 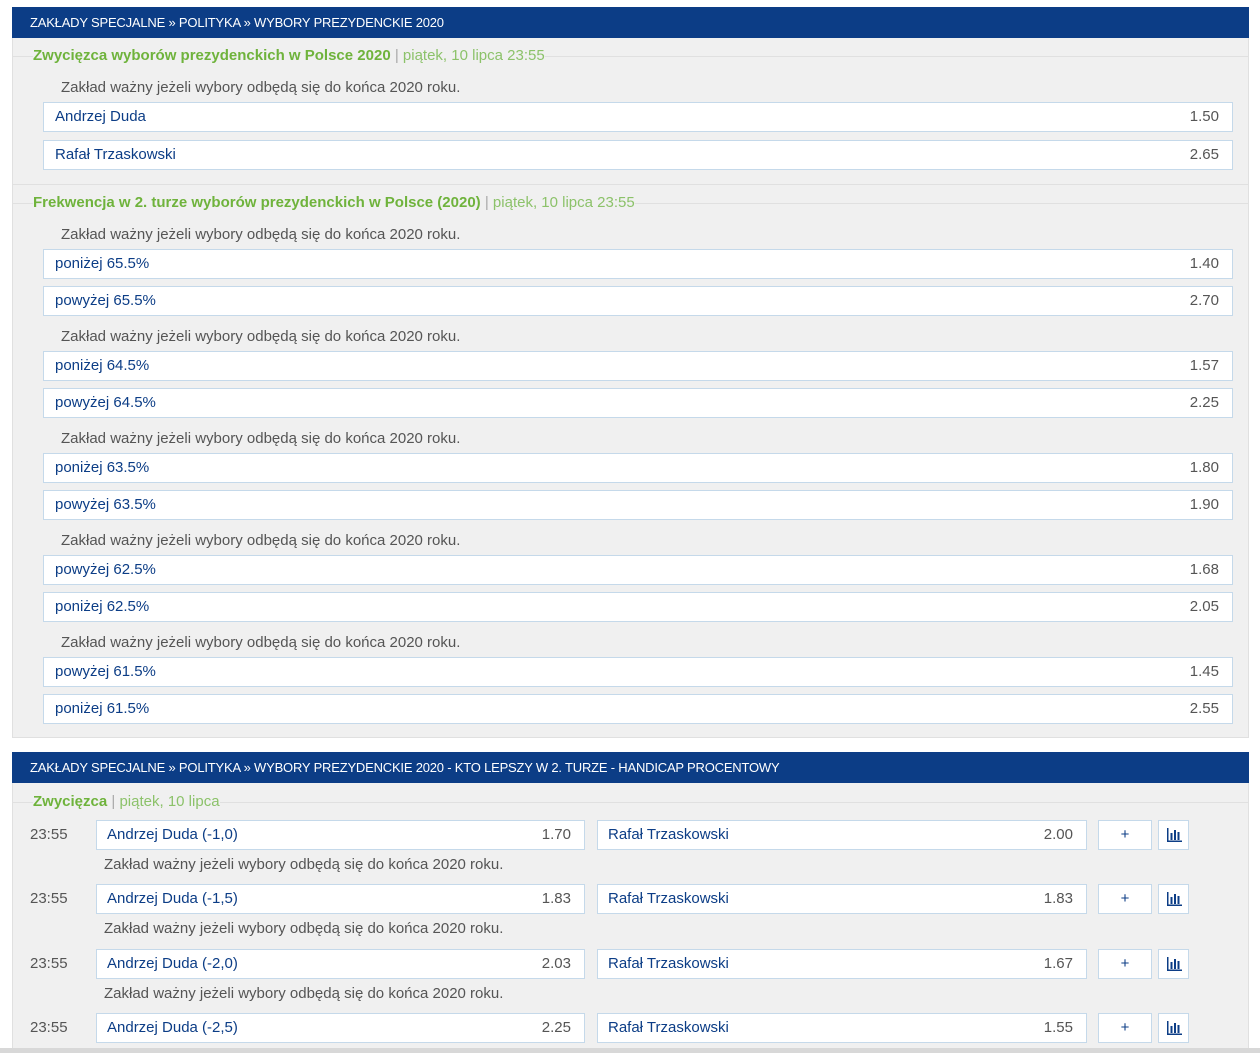 I want to click on outcome-odds: 1.67, so click(x=1058, y=963).